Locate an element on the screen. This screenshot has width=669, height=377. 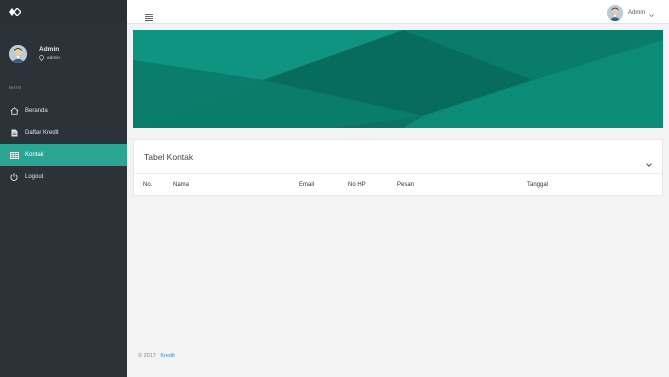
sidebar-item-daftar-kredit: Daftar Kredit is located at coordinates (63, 133).